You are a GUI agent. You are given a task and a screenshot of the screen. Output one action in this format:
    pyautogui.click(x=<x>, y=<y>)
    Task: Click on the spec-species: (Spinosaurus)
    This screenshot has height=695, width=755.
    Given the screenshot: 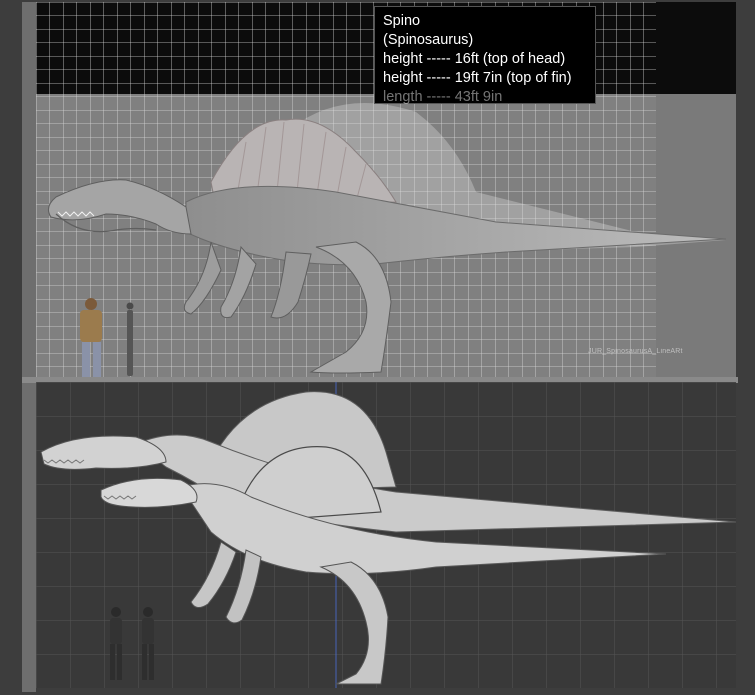 What is the action you would take?
    pyautogui.click(x=428, y=40)
    